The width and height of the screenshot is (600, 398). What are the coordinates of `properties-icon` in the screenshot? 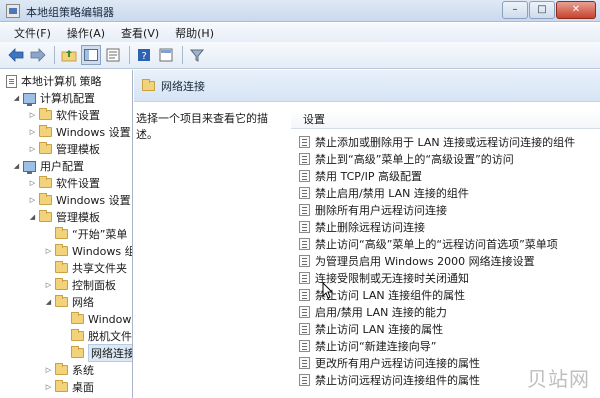 It's located at (166, 55).